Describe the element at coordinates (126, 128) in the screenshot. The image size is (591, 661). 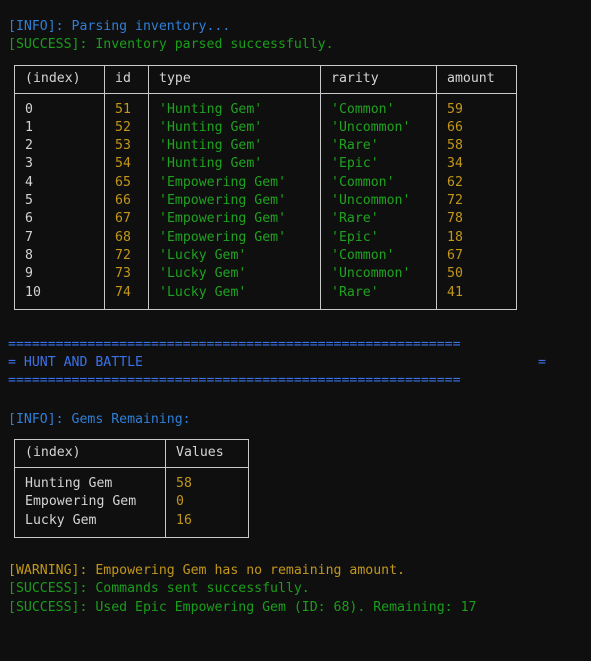
I see `cell-id: 52` at that location.